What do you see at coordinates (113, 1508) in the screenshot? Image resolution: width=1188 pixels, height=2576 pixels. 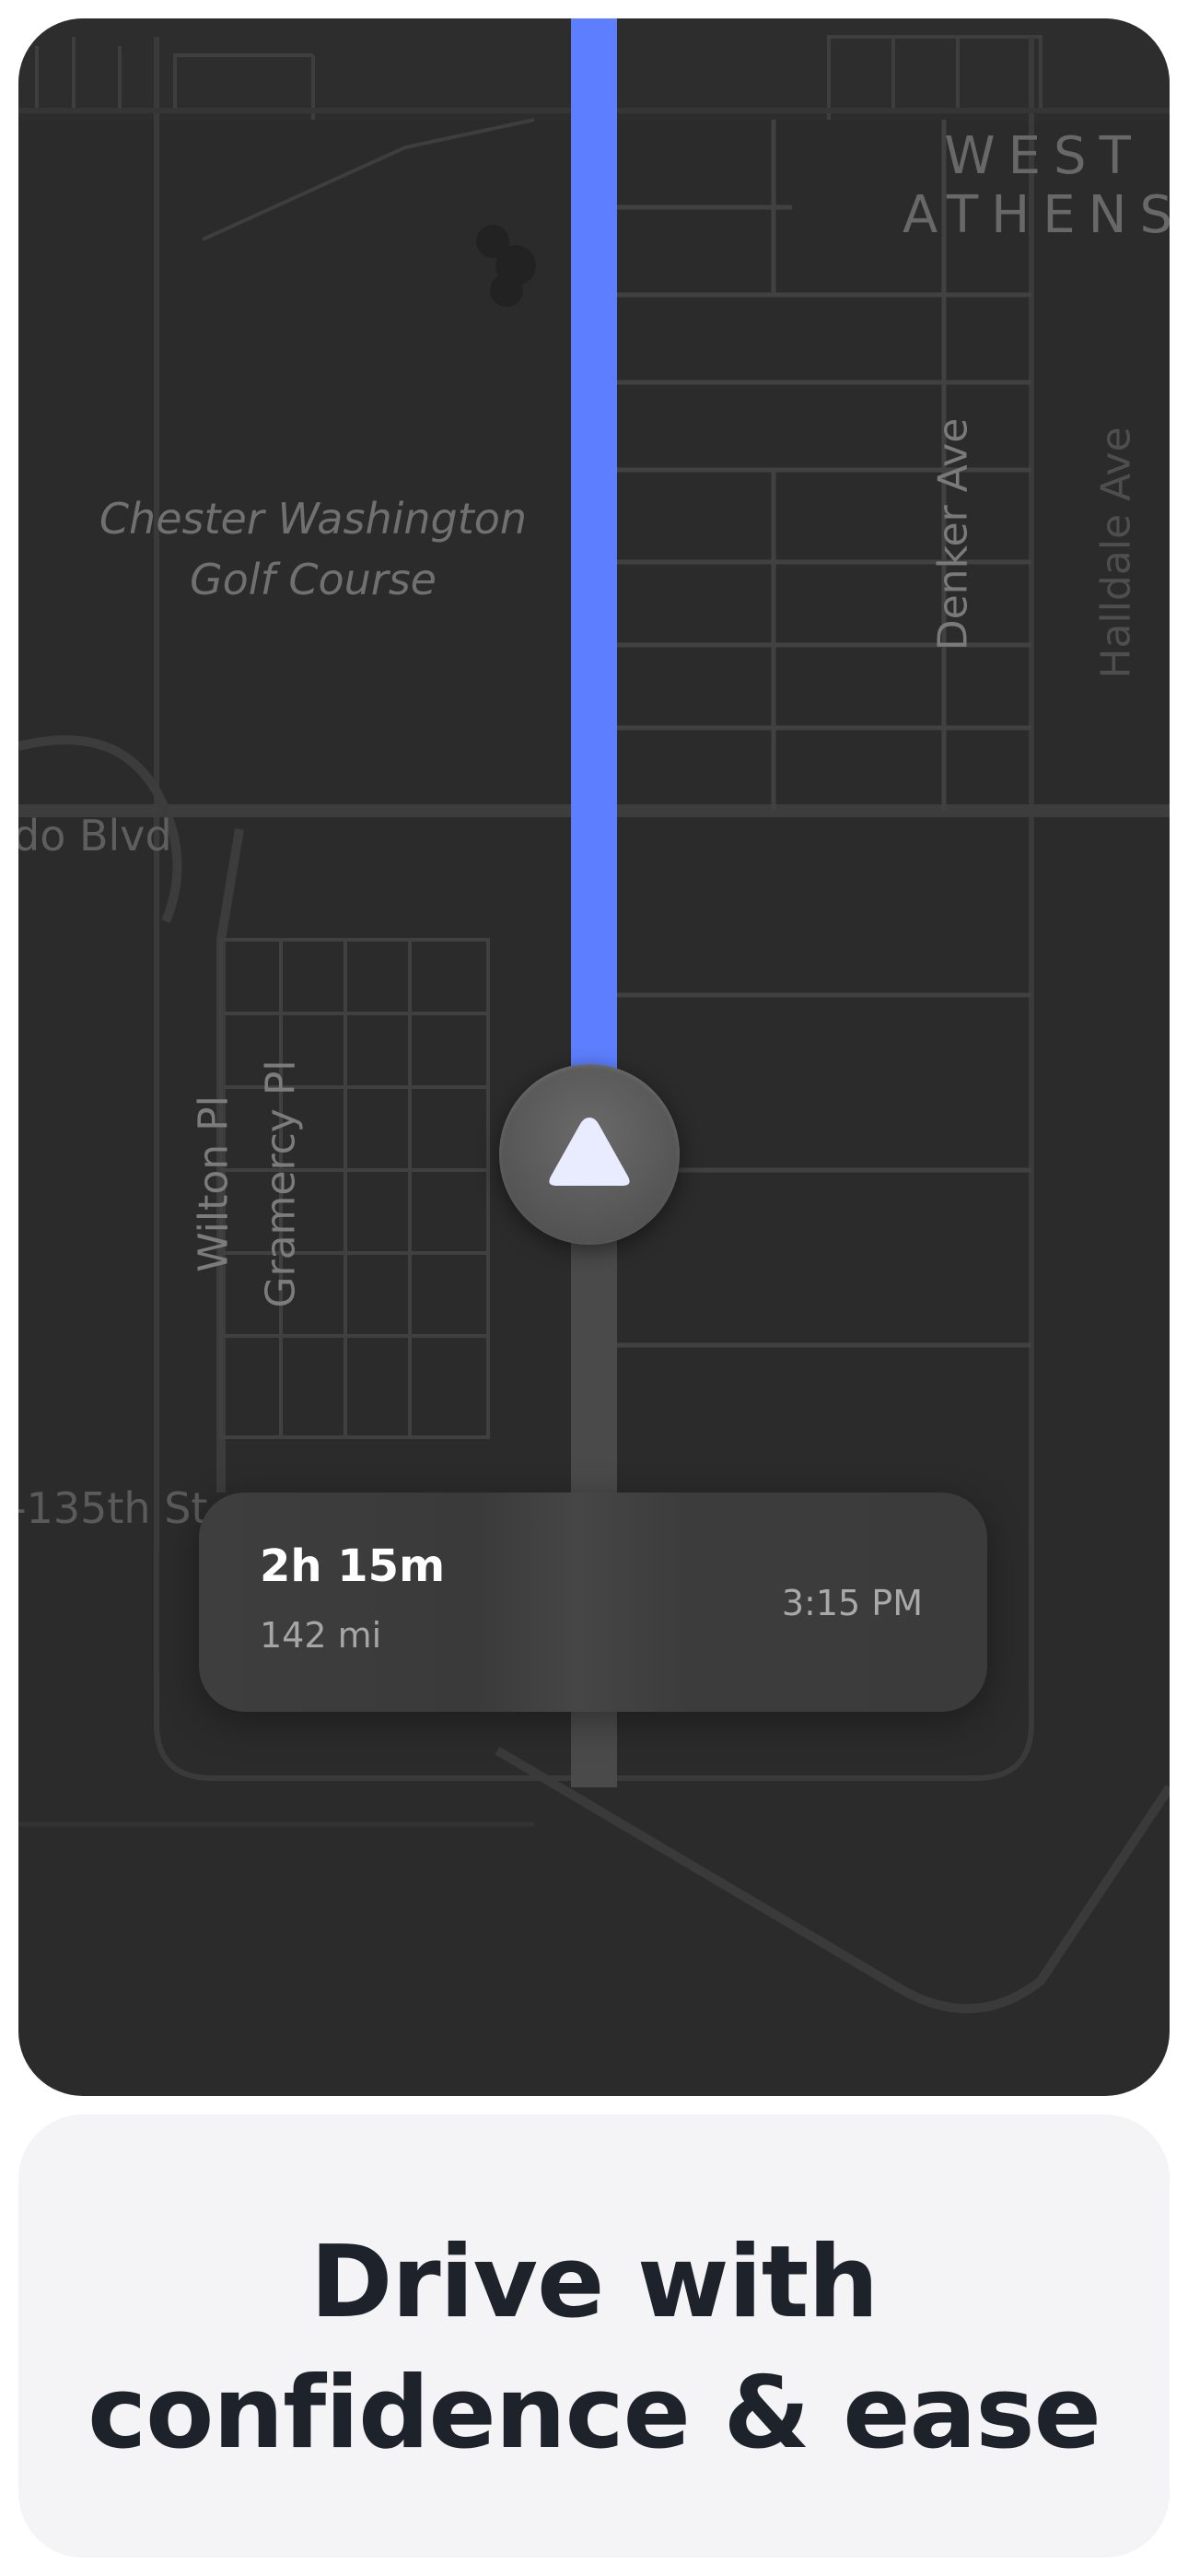 I see `street-label-135th: -135th St` at bounding box center [113, 1508].